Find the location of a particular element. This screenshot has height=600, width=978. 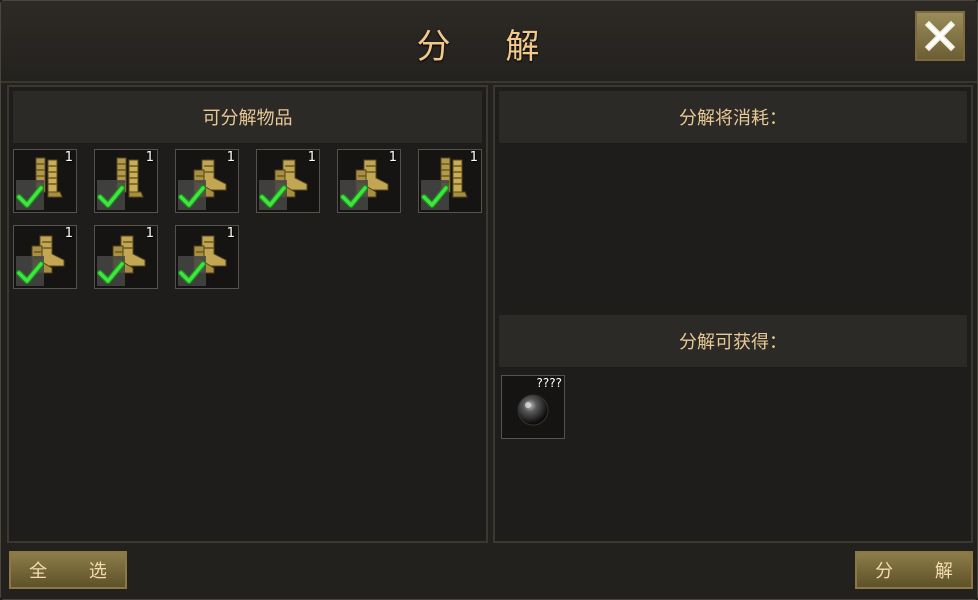

close-icon is located at coordinates (940, 36).